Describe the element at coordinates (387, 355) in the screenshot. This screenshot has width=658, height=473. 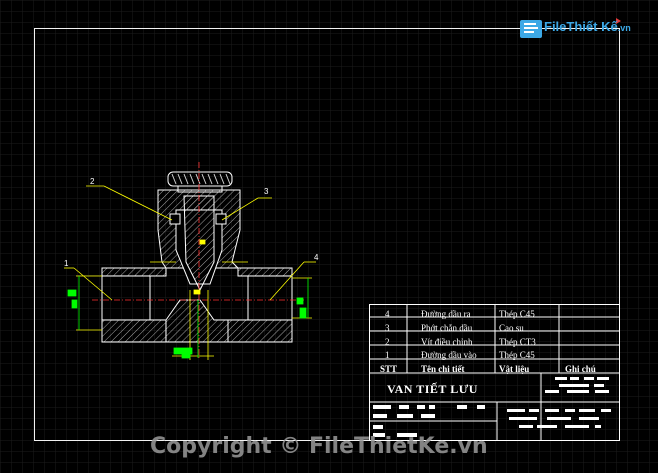
I see `row-stt: 1` at that location.